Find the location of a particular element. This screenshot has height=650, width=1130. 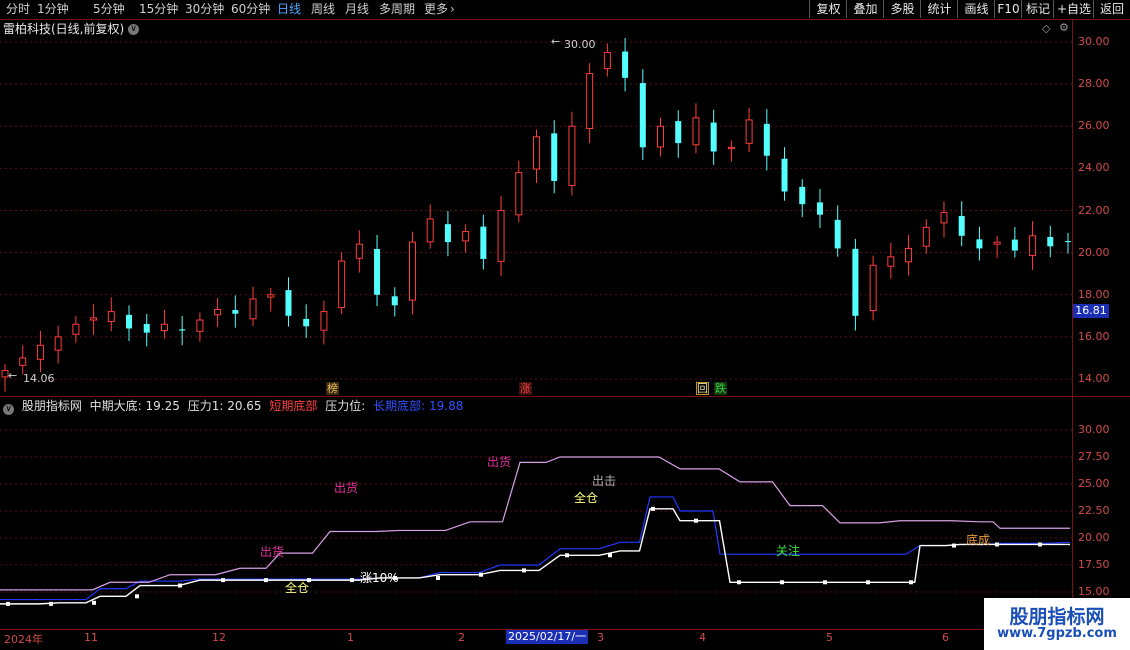

draw-line-button: 画线 is located at coordinates (976, 9).